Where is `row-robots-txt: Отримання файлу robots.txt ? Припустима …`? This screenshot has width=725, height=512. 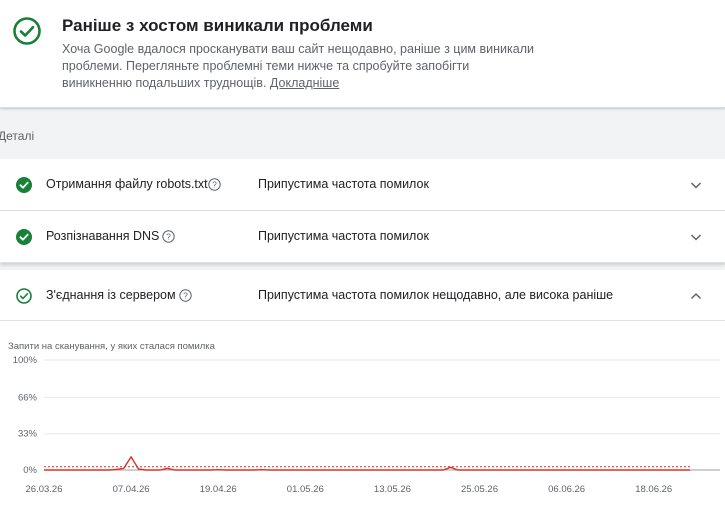
row-robots-txt: Отримання файлу robots.txt ? Припустима … is located at coordinates (362, 185).